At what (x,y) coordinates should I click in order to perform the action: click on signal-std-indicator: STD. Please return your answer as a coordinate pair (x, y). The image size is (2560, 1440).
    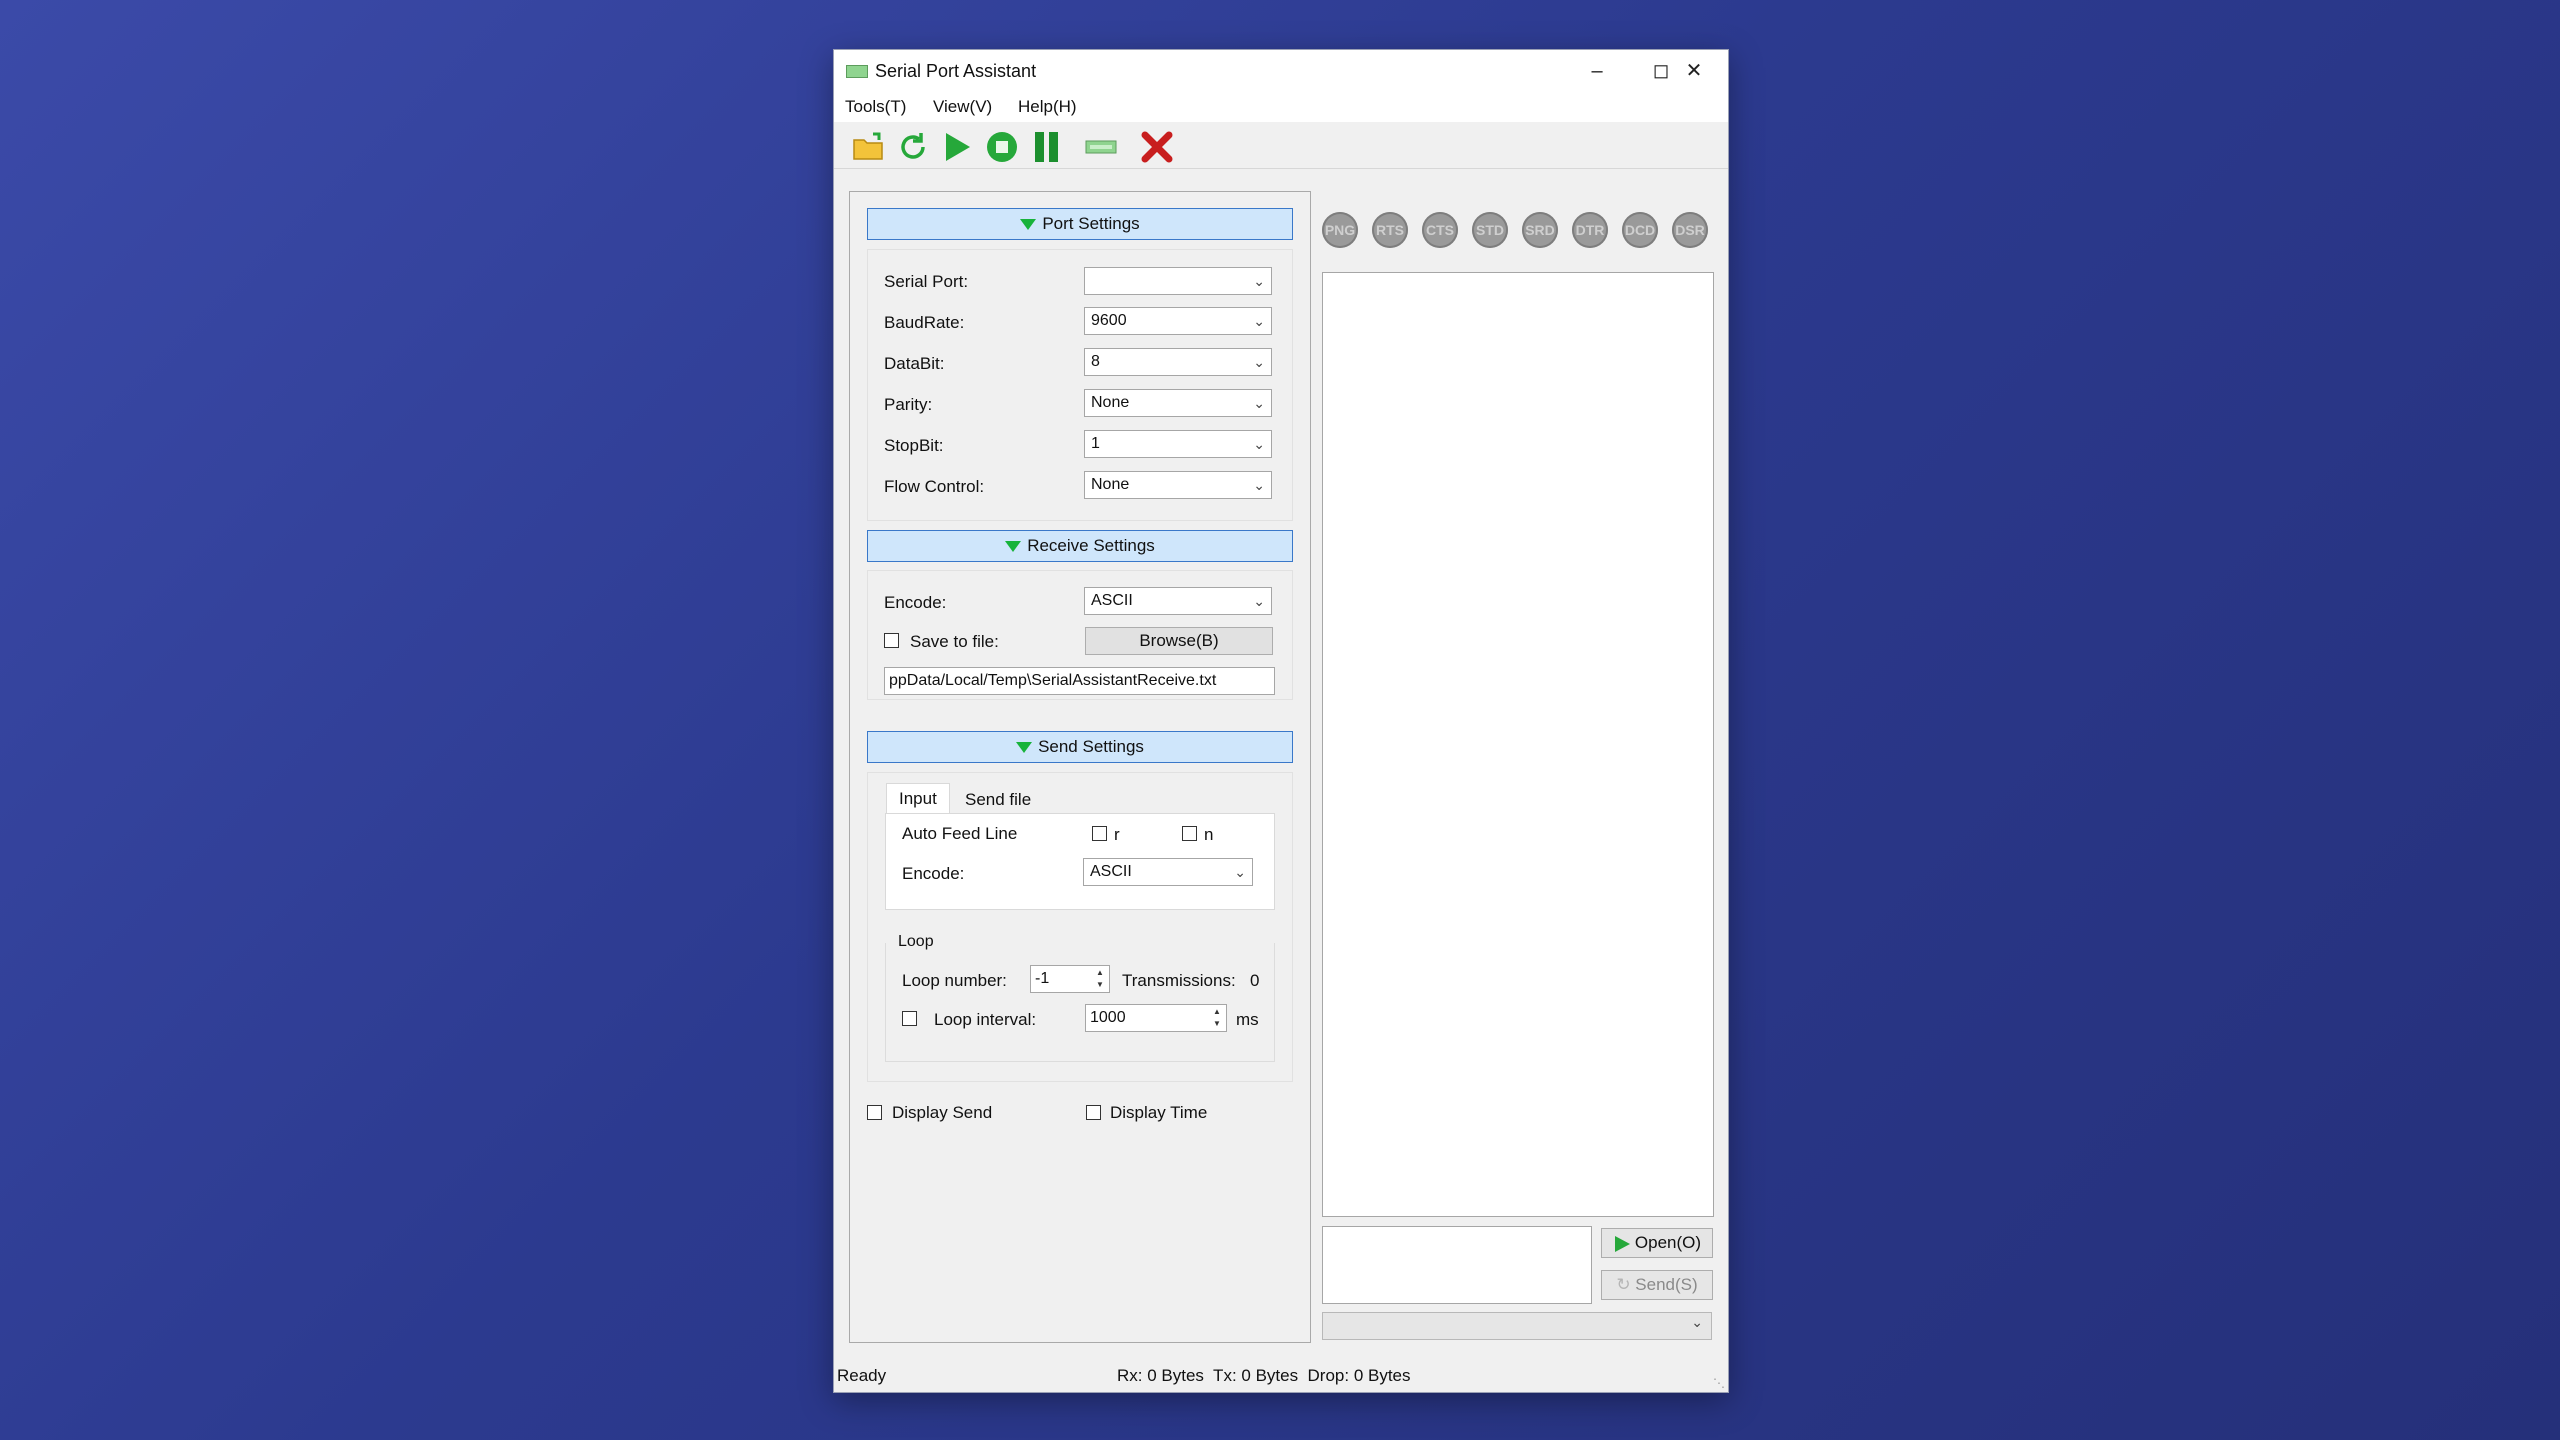
    Looking at the image, I should click on (1490, 230).